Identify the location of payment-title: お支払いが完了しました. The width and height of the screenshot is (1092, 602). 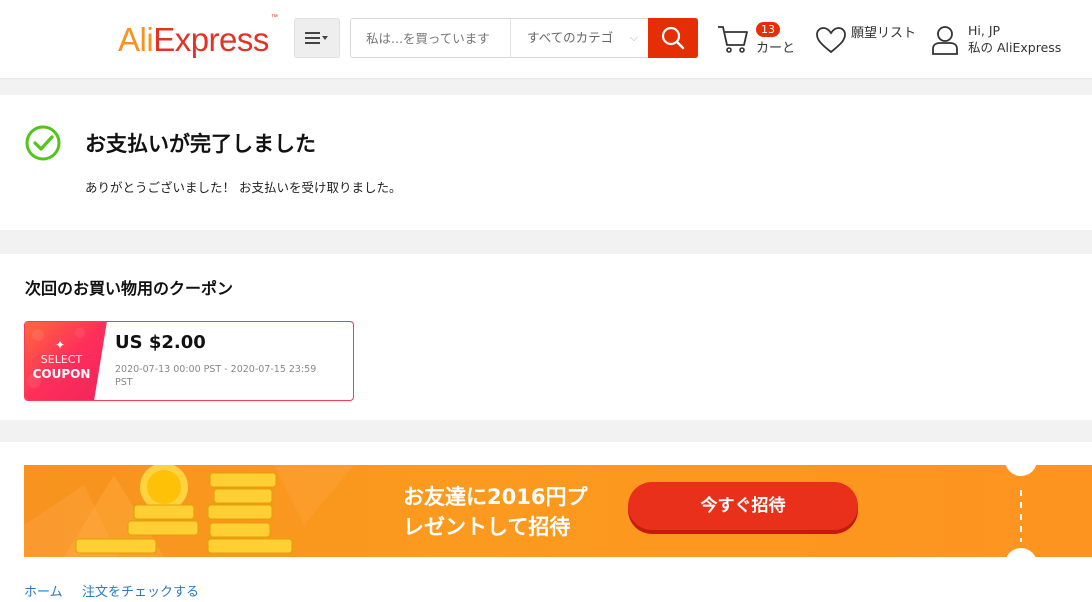
(200, 144).